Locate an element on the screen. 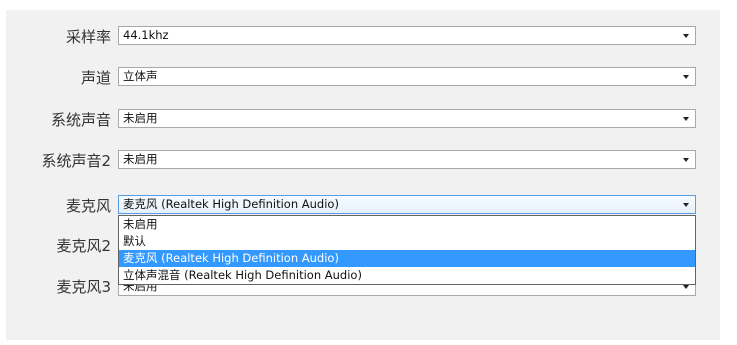 The image size is (737, 345). channels-label: 声道 is located at coordinates (95, 78).